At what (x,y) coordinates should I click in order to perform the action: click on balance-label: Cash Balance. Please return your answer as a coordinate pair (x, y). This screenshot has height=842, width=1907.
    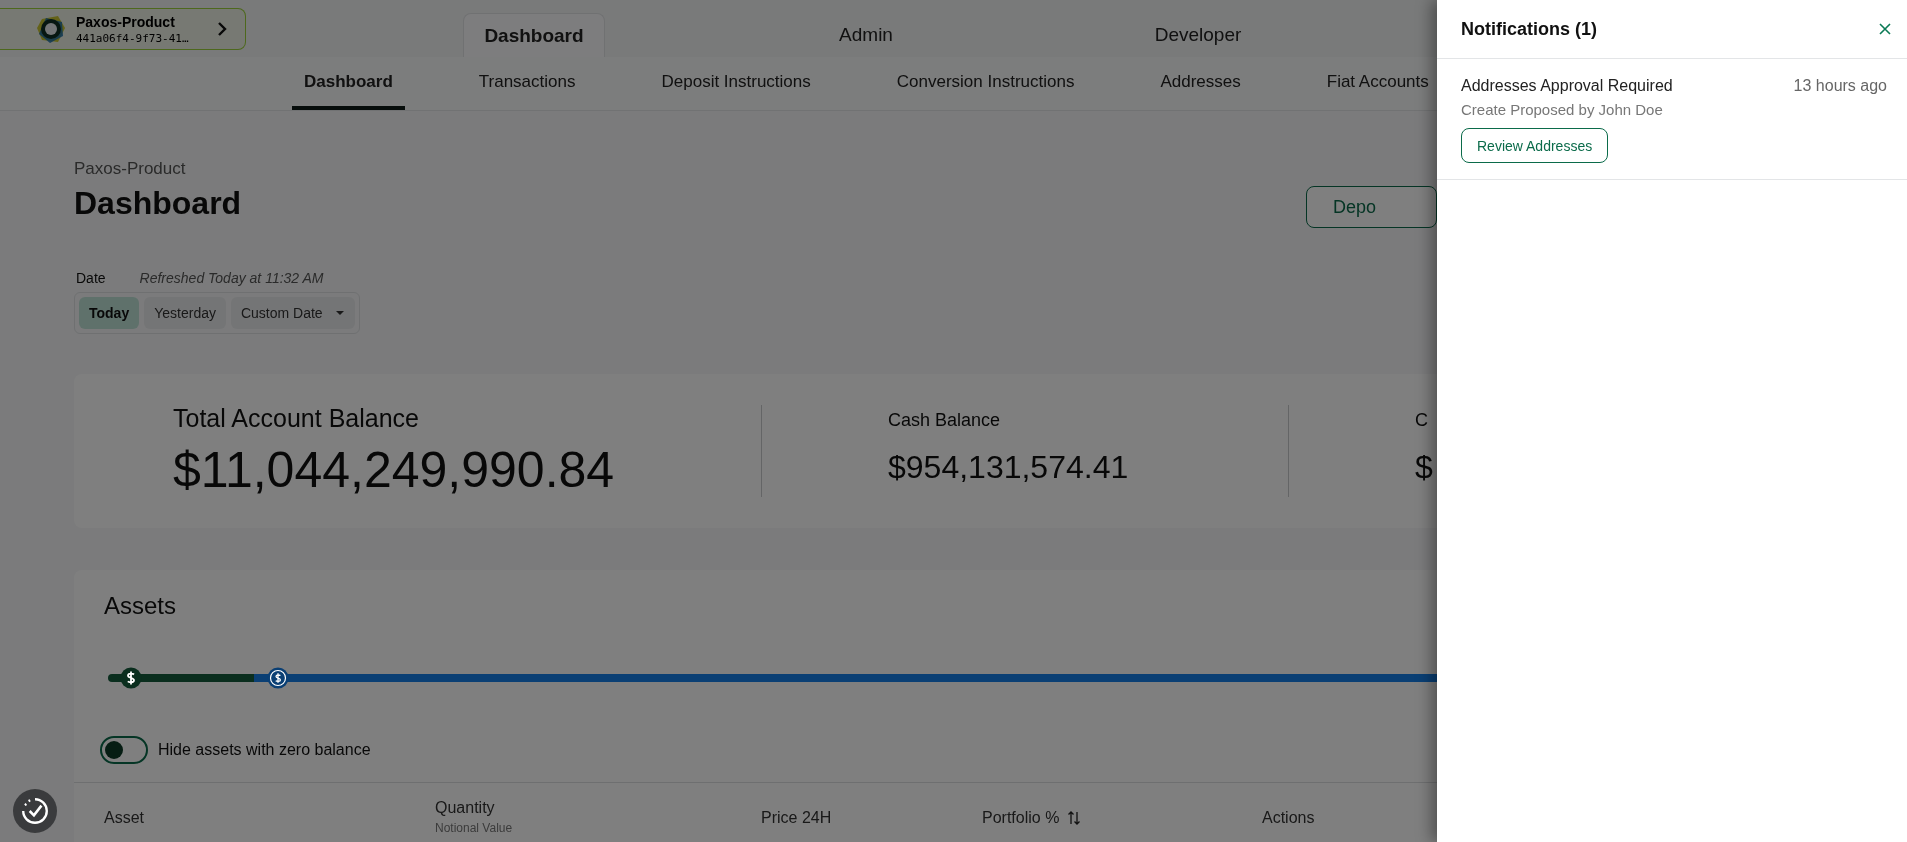
    Looking at the image, I should click on (945, 420).